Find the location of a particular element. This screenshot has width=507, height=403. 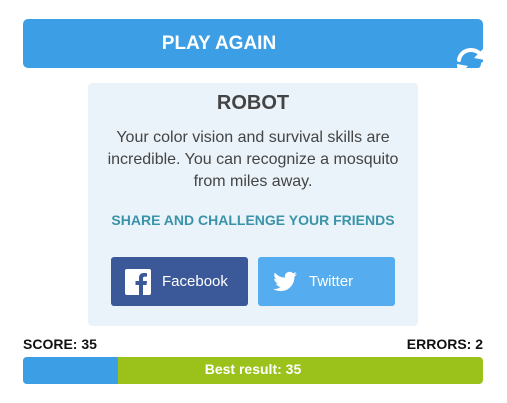

result-title: ROBOT is located at coordinates (253, 103).